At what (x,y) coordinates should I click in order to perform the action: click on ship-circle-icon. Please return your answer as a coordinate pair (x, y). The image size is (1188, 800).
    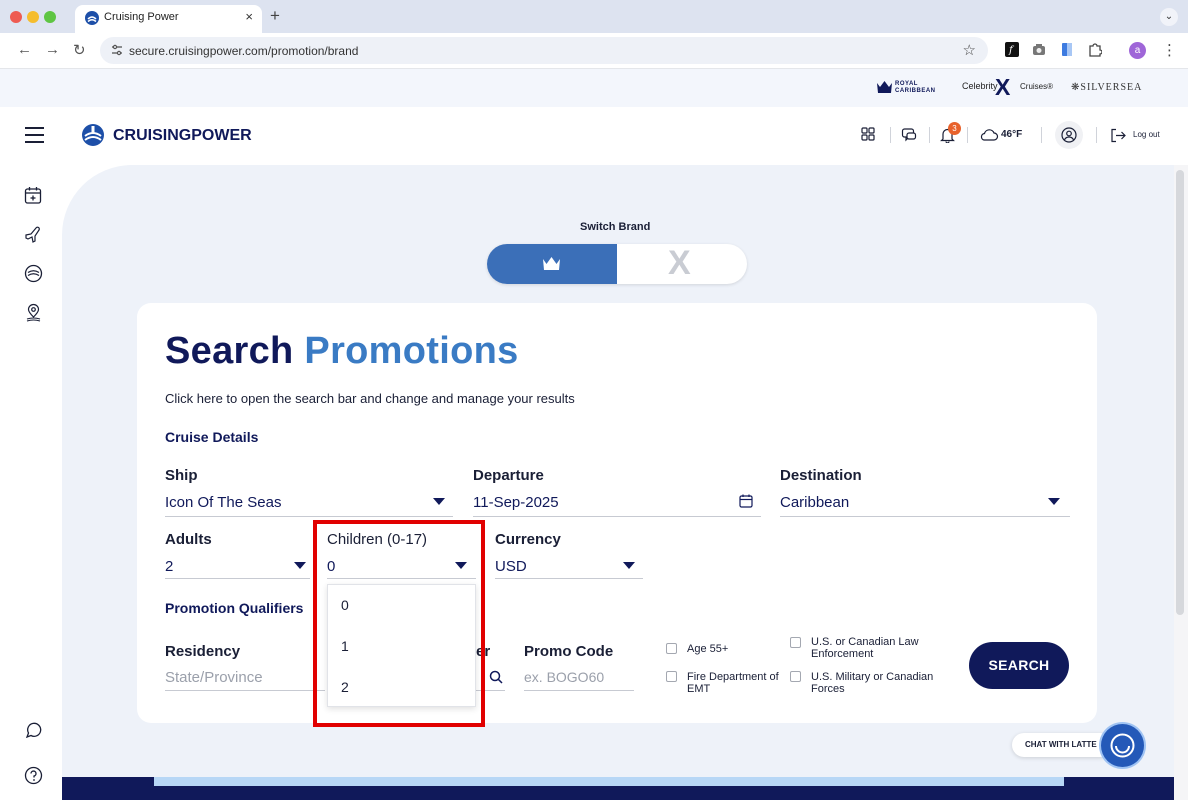
    Looking at the image, I should click on (33, 273).